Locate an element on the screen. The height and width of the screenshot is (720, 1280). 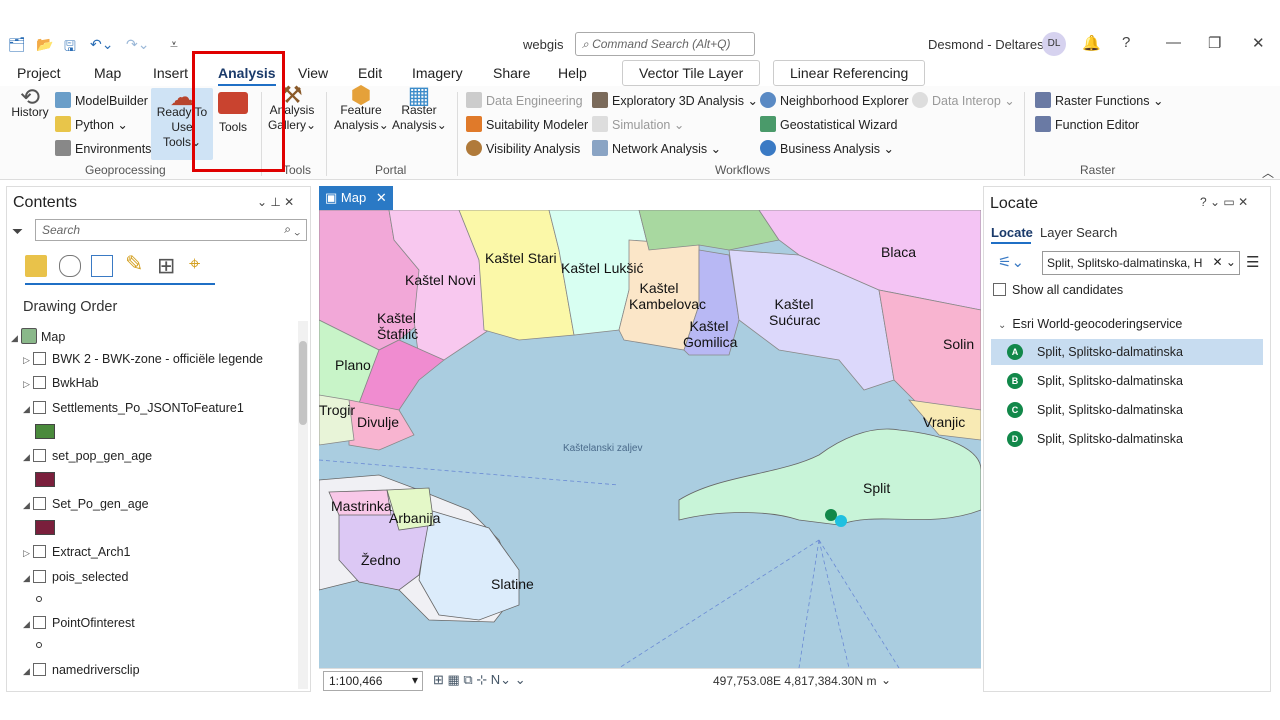
map-tools-icons: ⊞ ▦ ⧉ ⊹ N⌄ ⌄ is located at coordinates (479, 680).